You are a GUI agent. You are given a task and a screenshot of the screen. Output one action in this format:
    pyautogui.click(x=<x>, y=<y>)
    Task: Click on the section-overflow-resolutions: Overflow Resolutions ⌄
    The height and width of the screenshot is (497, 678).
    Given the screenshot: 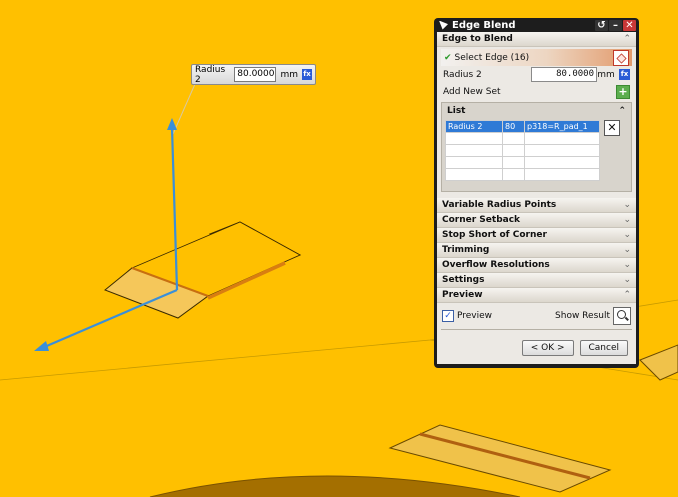 What is the action you would take?
    pyautogui.click(x=536, y=265)
    